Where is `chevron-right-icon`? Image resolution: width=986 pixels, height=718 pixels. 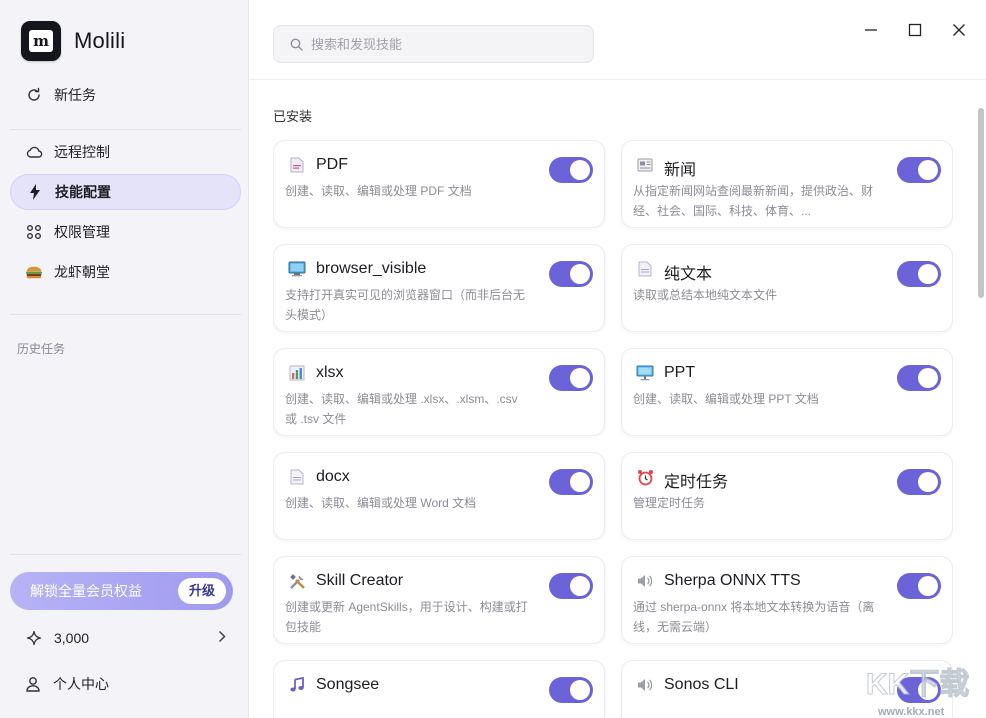 chevron-right-icon is located at coordinates (222, 638).